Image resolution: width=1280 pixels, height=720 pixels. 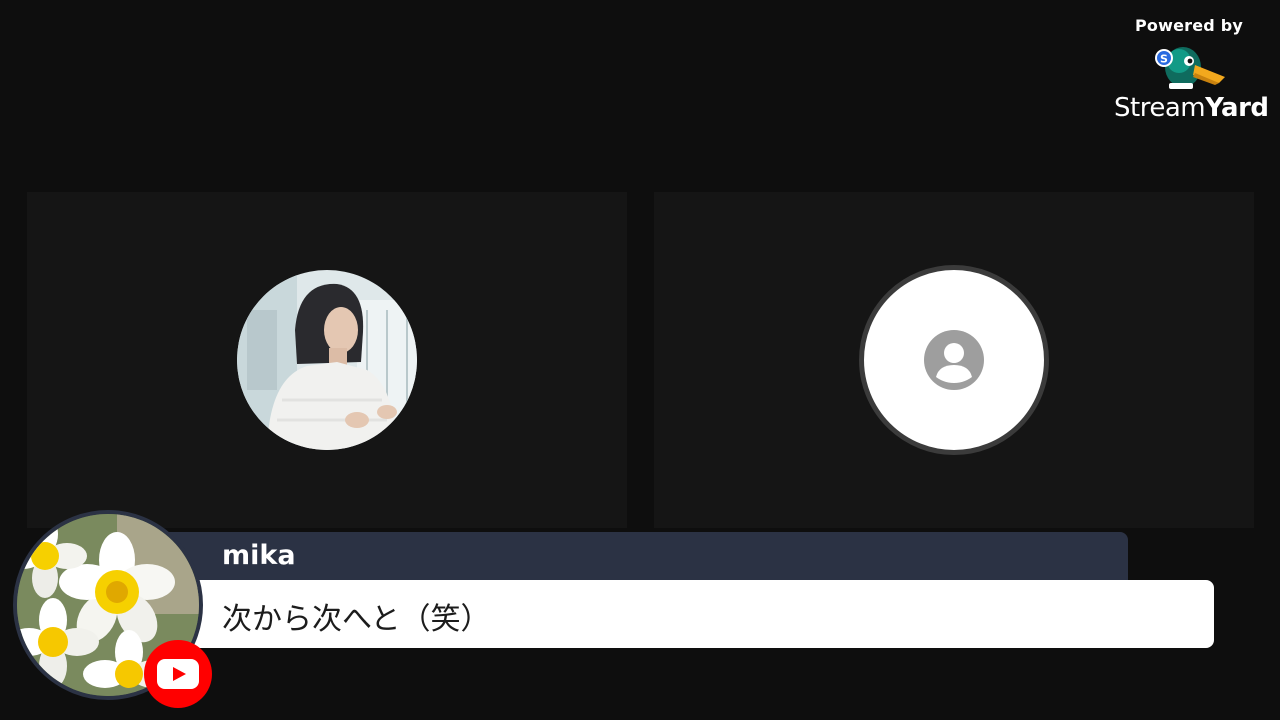 I want to click on participant-placeholder-avatar, so click(x=954, y=360).